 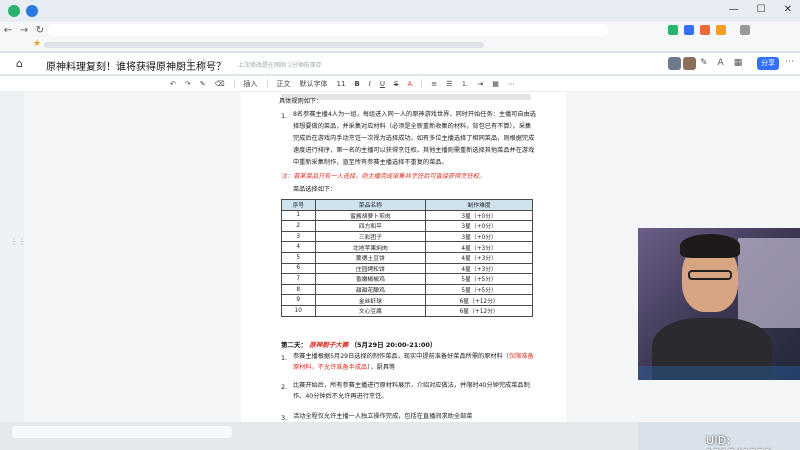 What do you see at coordinates (734, 9) in the screenshot?
I see `minimize-icon: —` at bounding box center [734, 9].